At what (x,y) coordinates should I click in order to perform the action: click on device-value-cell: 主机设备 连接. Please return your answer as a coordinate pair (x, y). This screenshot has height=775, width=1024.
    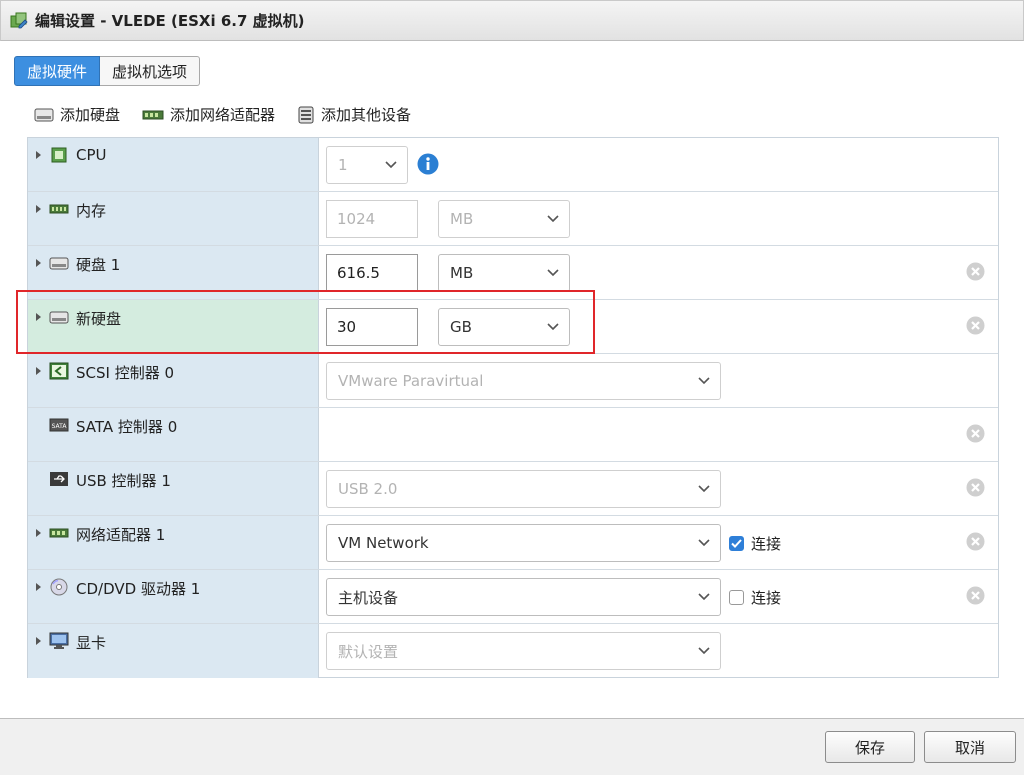
    Looking at the image, I should click on (658, 596).